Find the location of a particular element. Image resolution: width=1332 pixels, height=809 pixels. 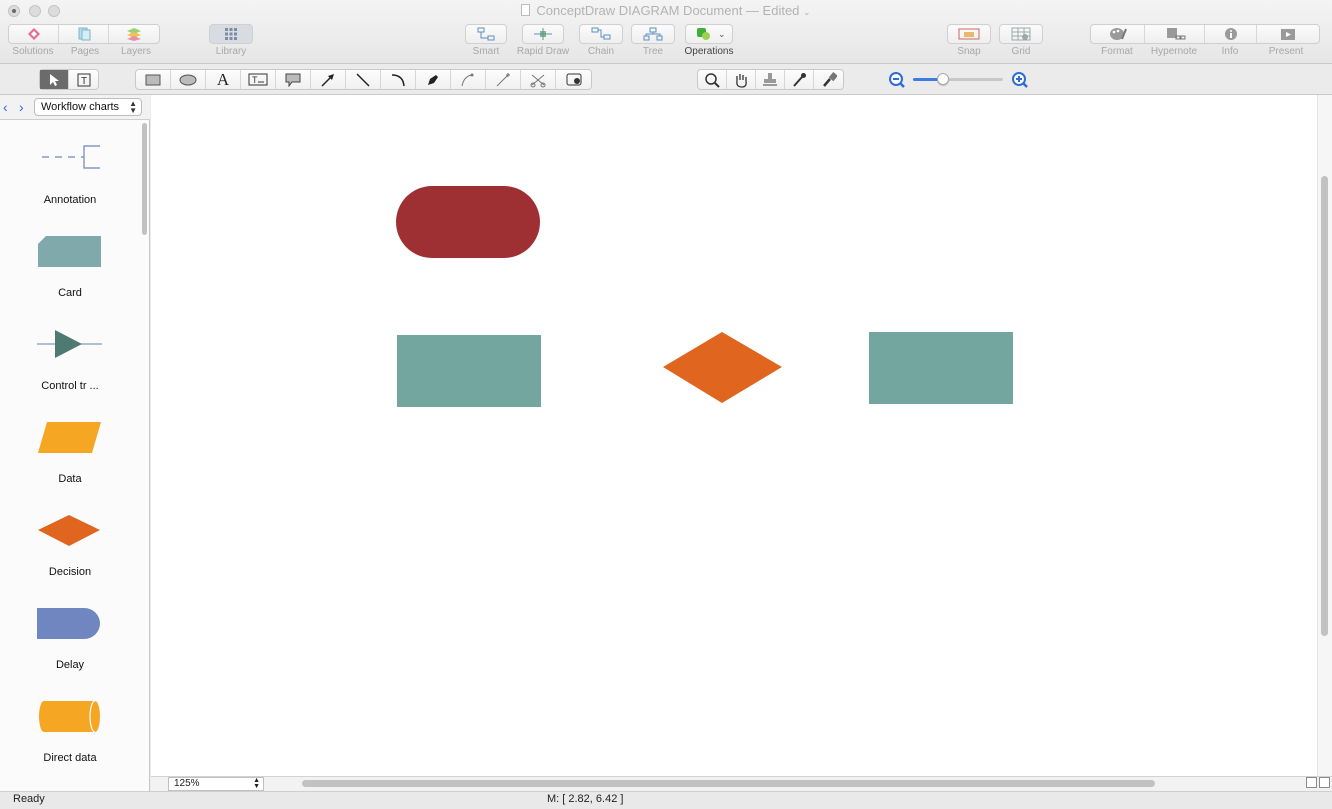

updown-arrows-icon: ▲ ▼ is located at coordinates (133, 107).